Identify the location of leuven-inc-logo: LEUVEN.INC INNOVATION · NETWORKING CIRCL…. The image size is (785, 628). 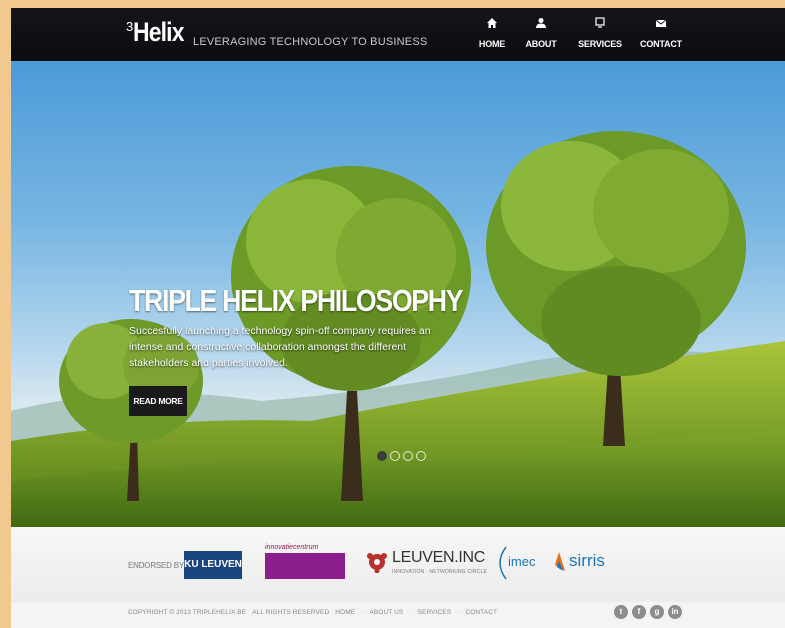
(426, 563).